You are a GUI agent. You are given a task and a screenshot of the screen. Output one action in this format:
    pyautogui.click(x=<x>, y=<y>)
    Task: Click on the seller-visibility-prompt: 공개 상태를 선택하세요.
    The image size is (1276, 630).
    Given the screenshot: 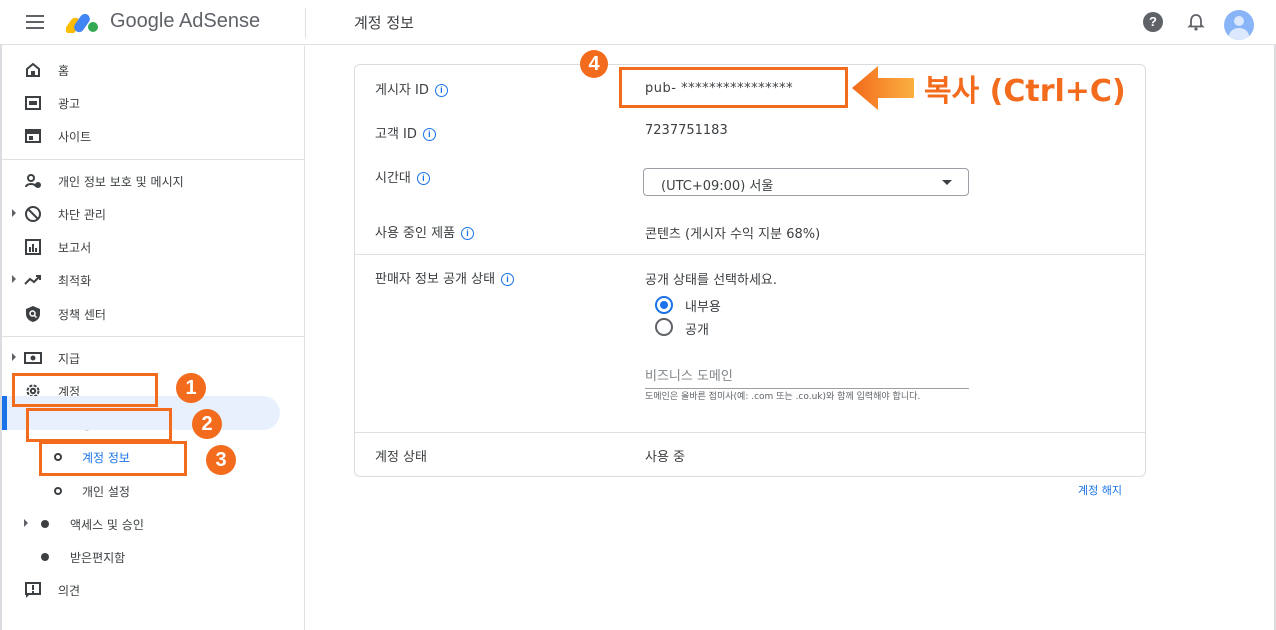 What is the action you would take?
    pyautogui.click(x=711, y=280)
    